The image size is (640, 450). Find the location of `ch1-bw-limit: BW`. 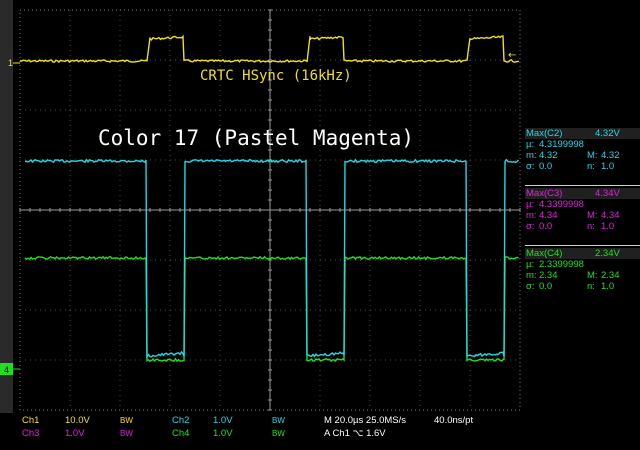

ch1-bw-limit: BW is located at coordinates (126, 420).